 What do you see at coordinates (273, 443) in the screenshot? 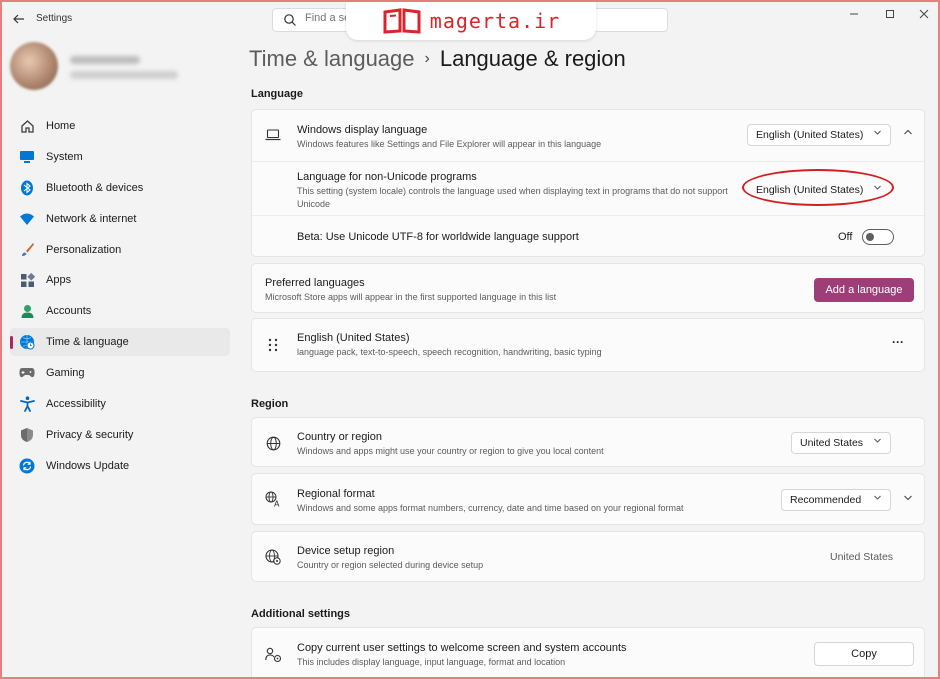
I see `globe-icon` at bounding box center [273, 443].